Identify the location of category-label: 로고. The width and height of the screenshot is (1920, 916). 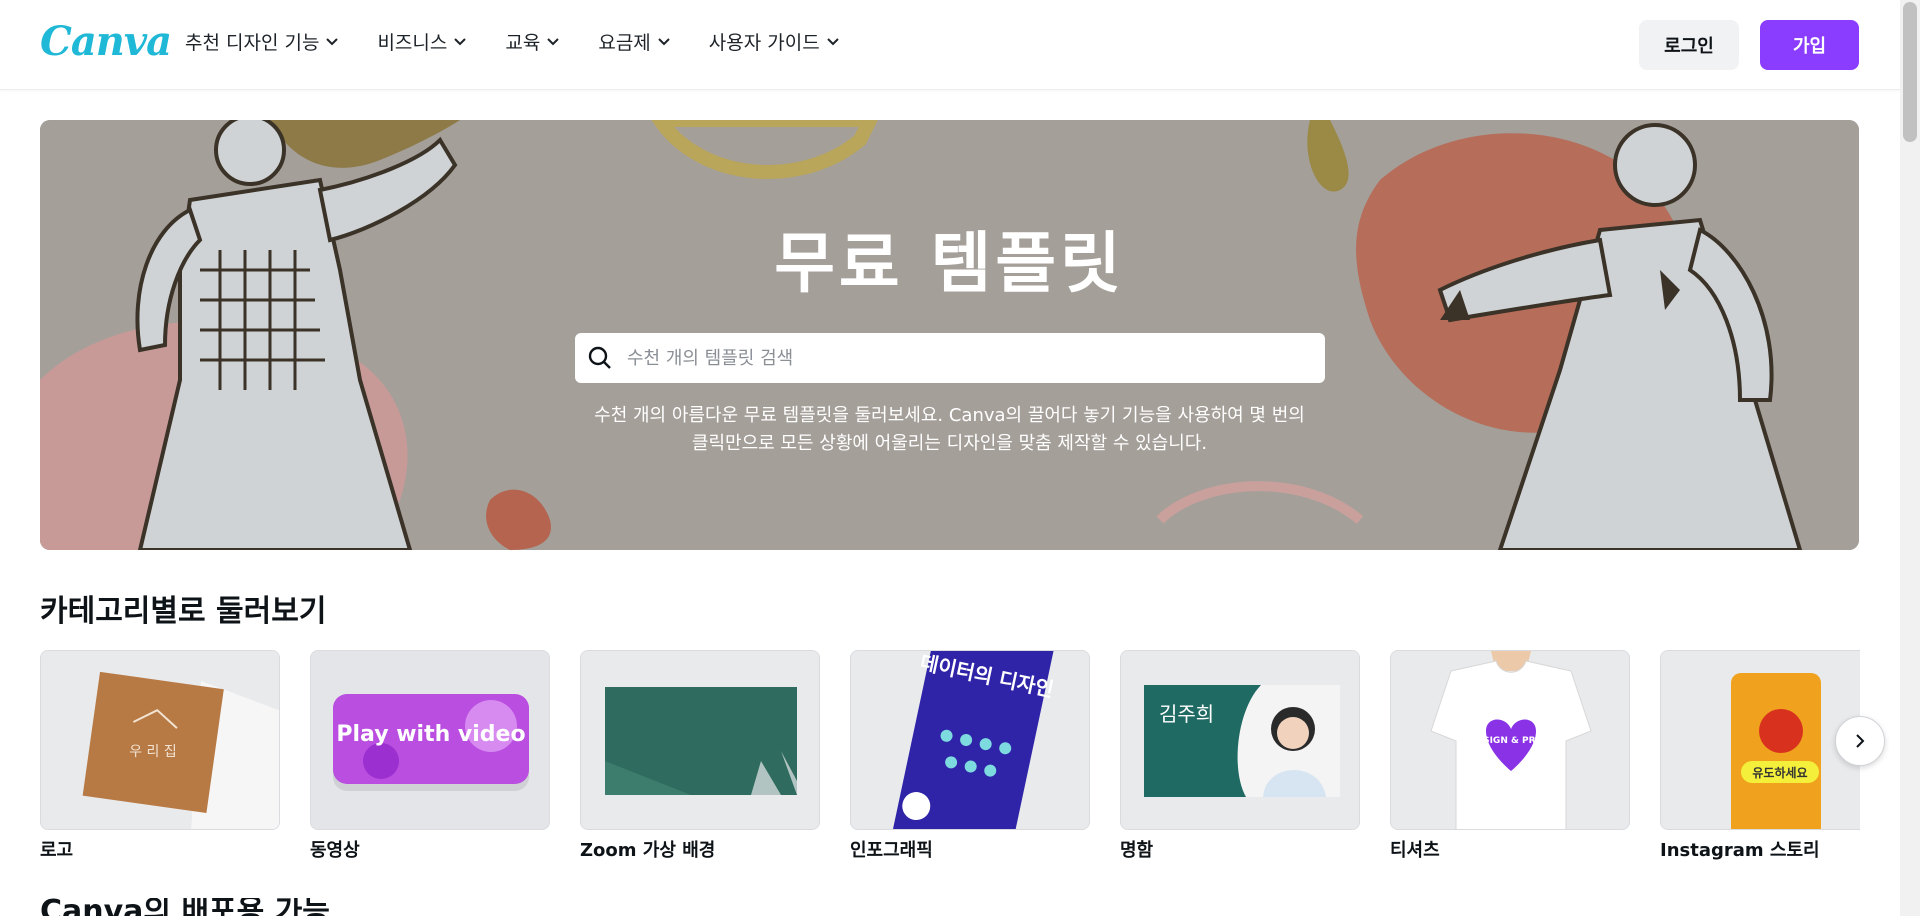
(57, 850).